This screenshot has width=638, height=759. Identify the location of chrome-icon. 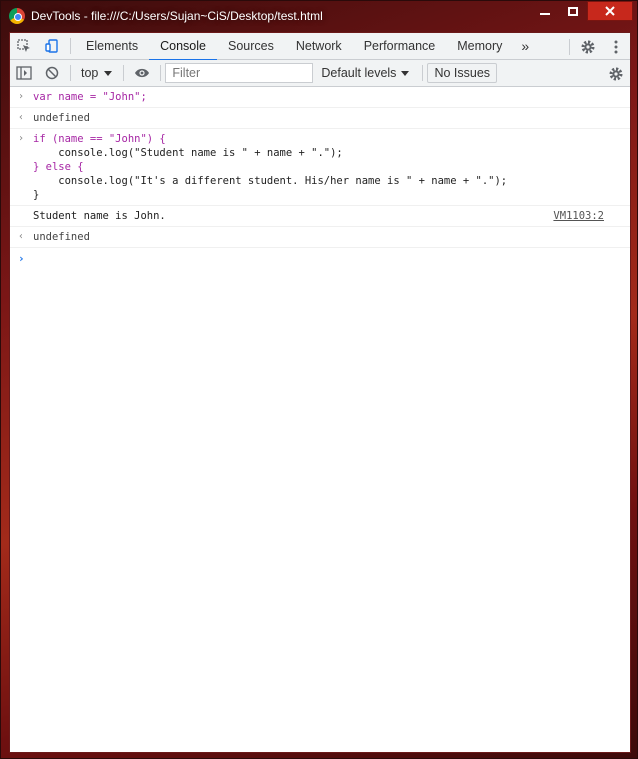
(17, 16).